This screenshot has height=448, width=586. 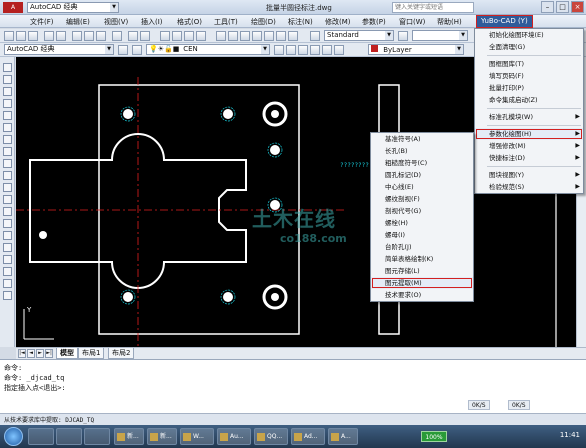 What do you see at coordinates (562, 7) in the screenshot?
I see `maximize-icon: □` at bounding box center [562, 7].